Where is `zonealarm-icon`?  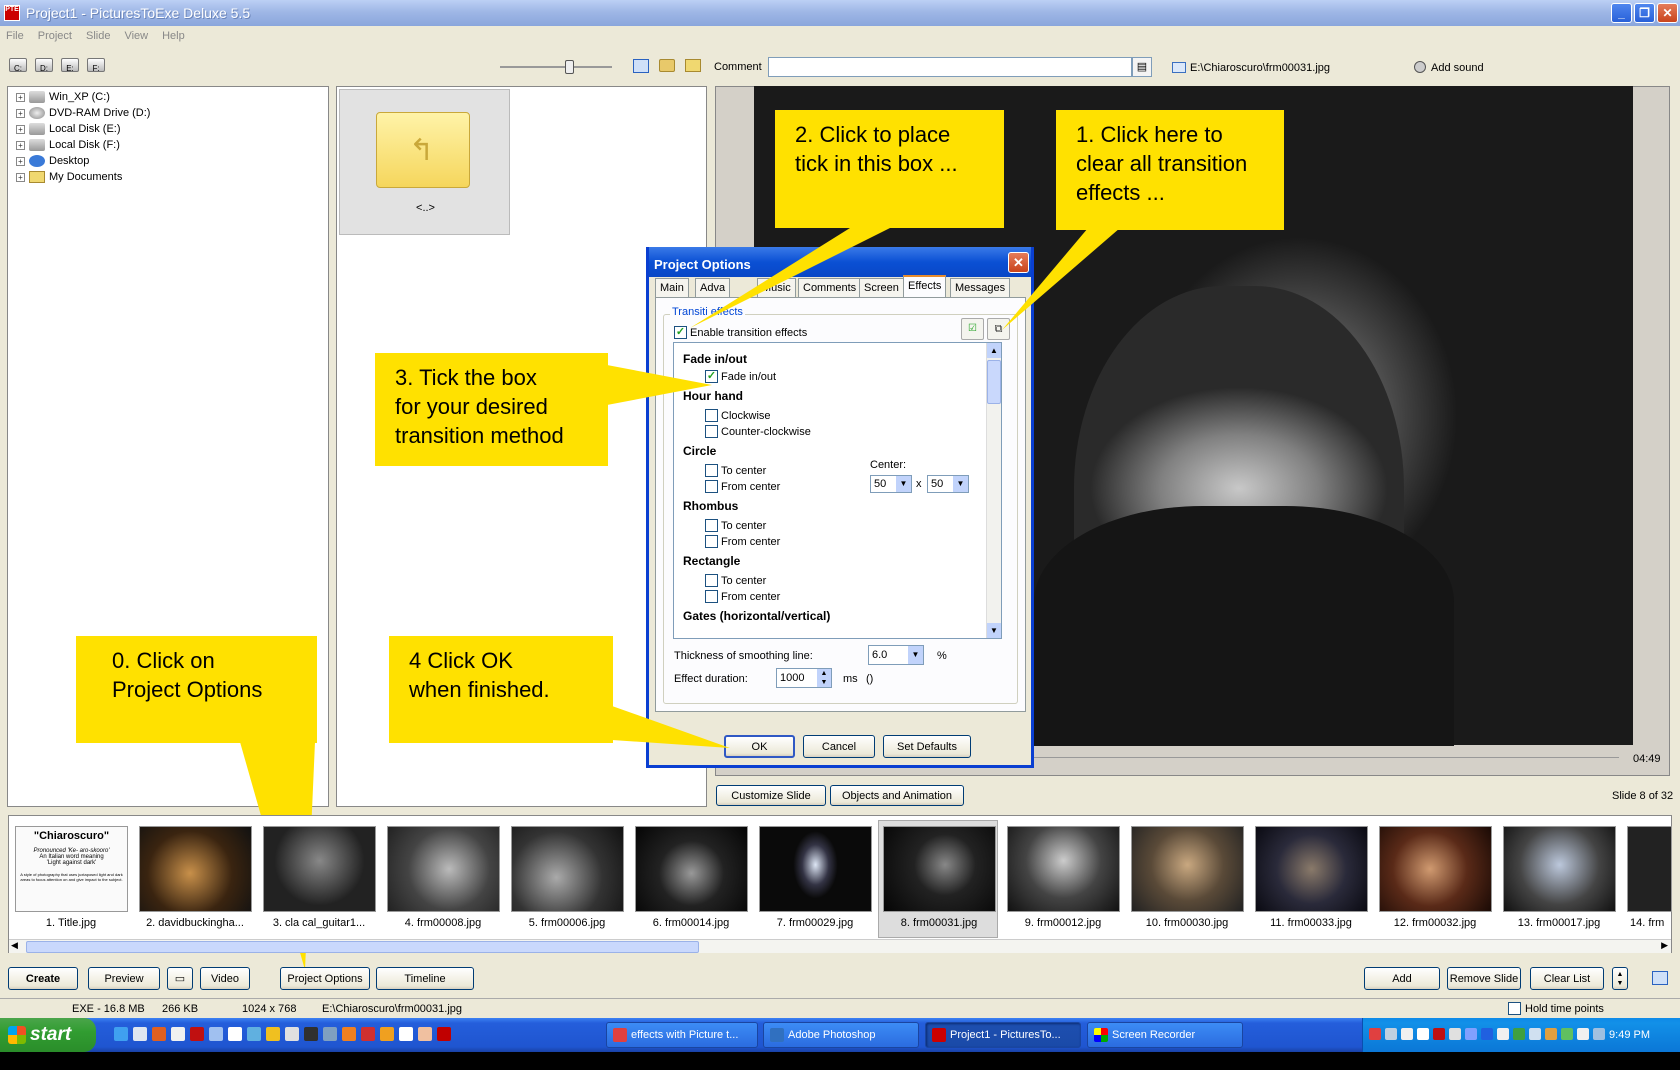 zonealarm-icon is located at coordinates (140, 1034).